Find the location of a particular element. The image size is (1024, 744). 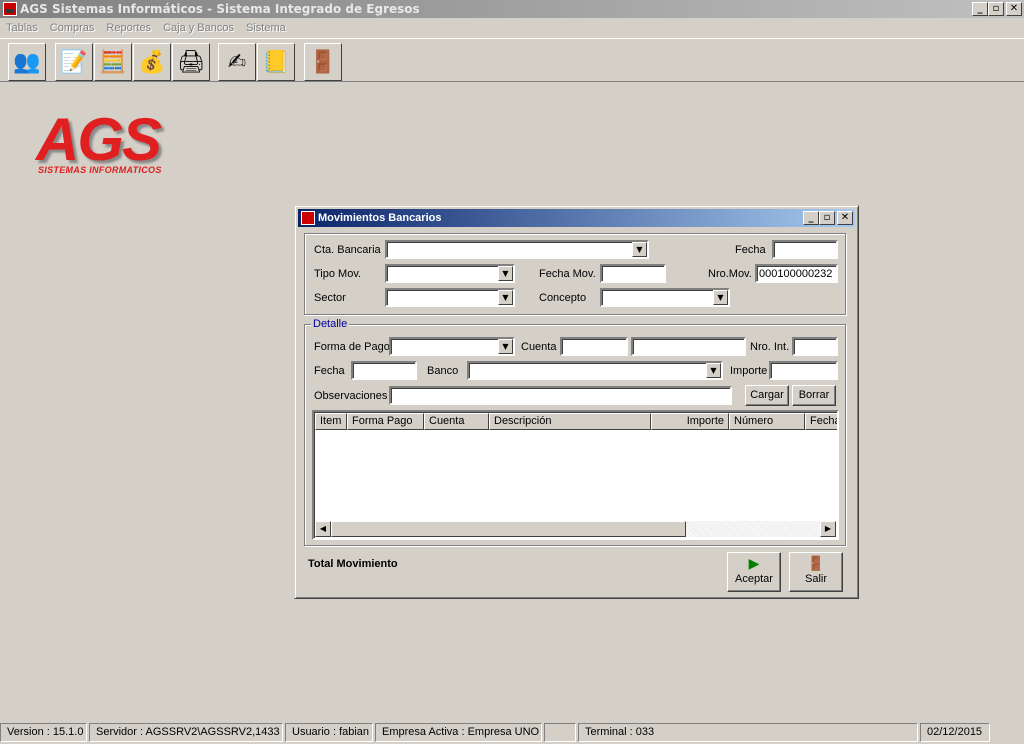

column-header-forma-pago: Forma Pago is located at coordinates (385, 421).